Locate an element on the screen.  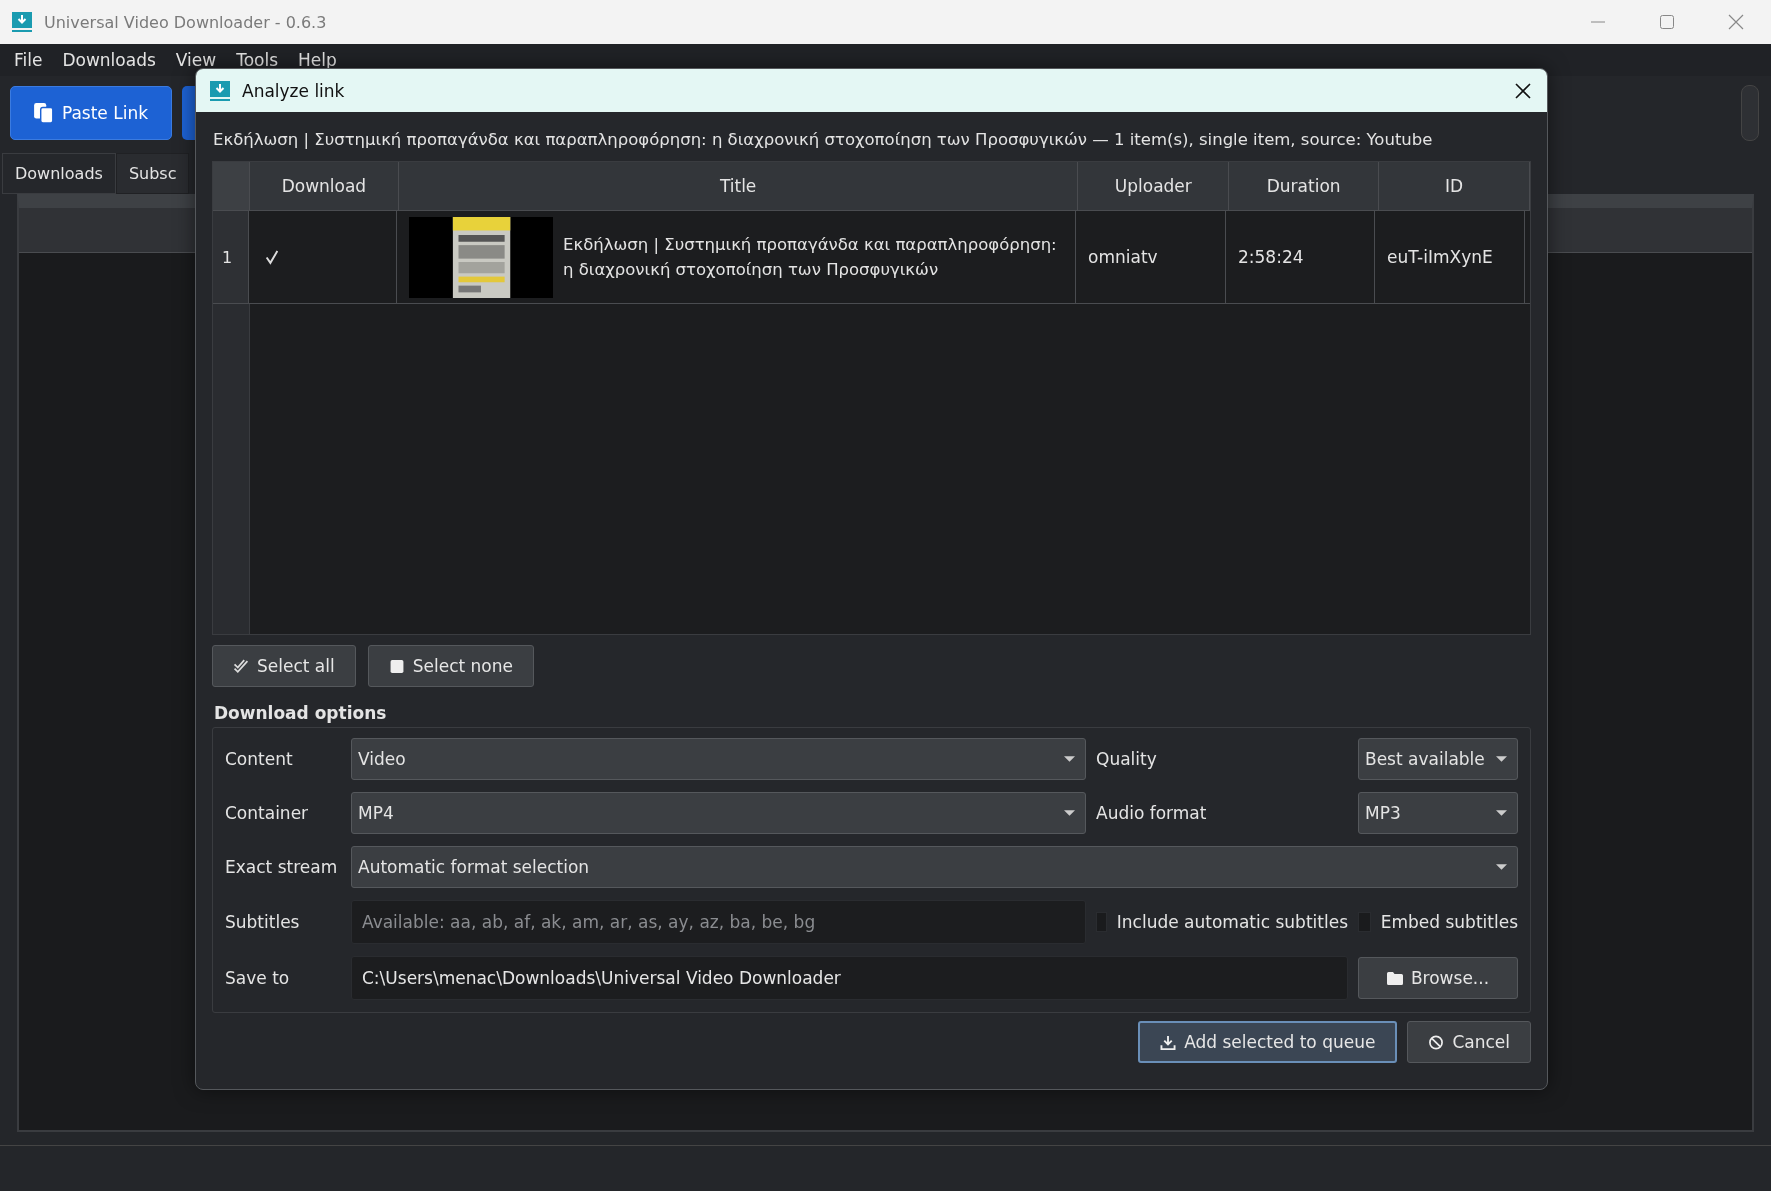
container-dropdown: MP4 is located at coordinates (718, 813).